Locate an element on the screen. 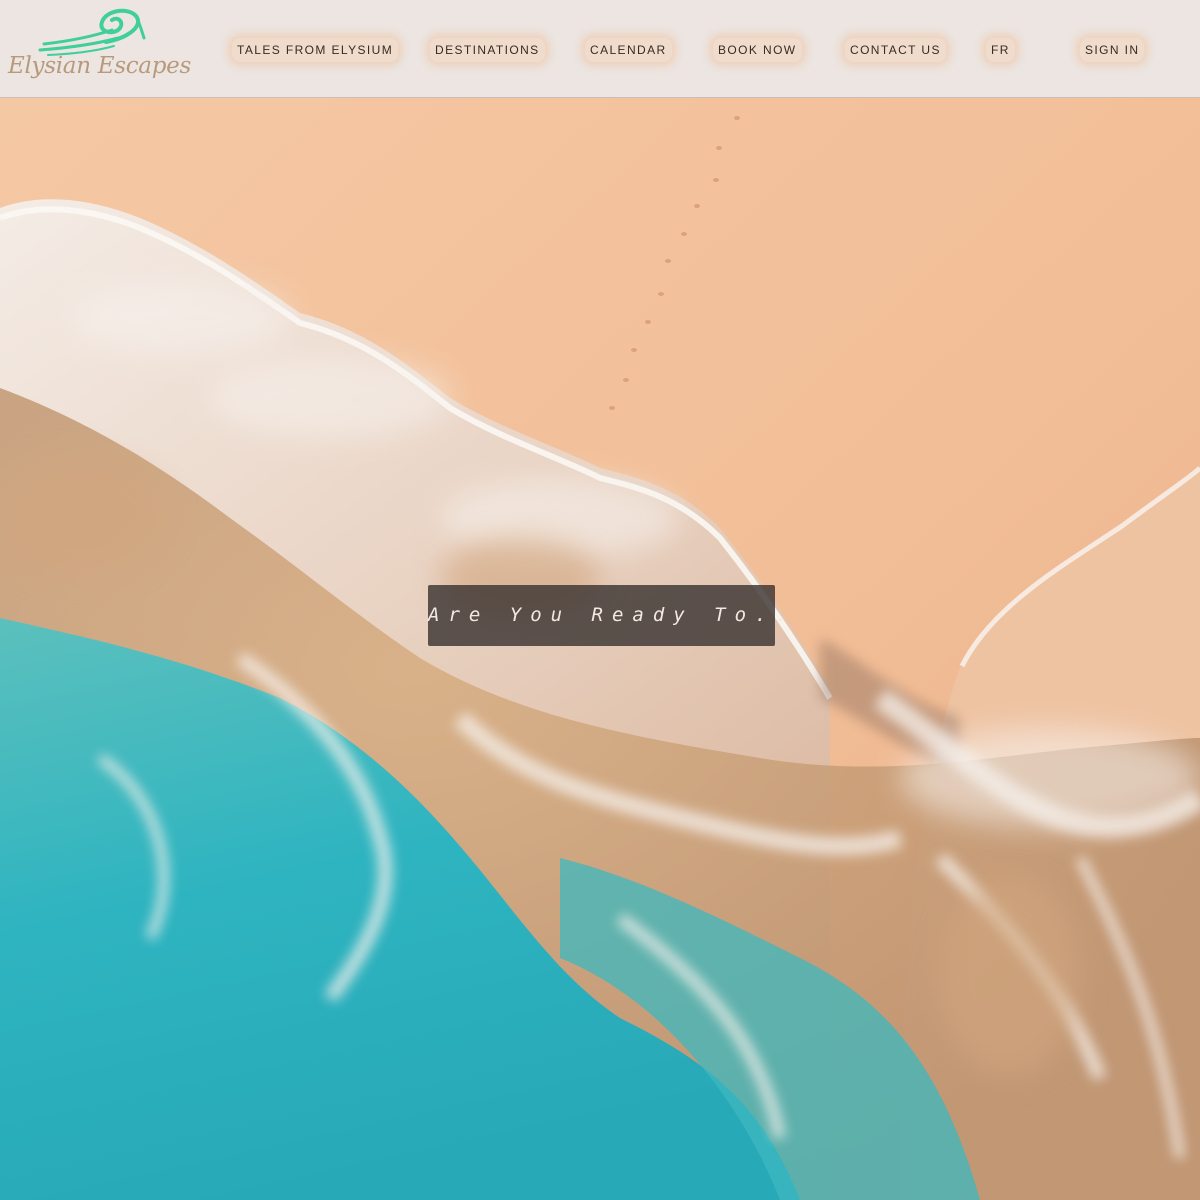  brand-name: Elysian Escapes is located at coordinates (99, 66).